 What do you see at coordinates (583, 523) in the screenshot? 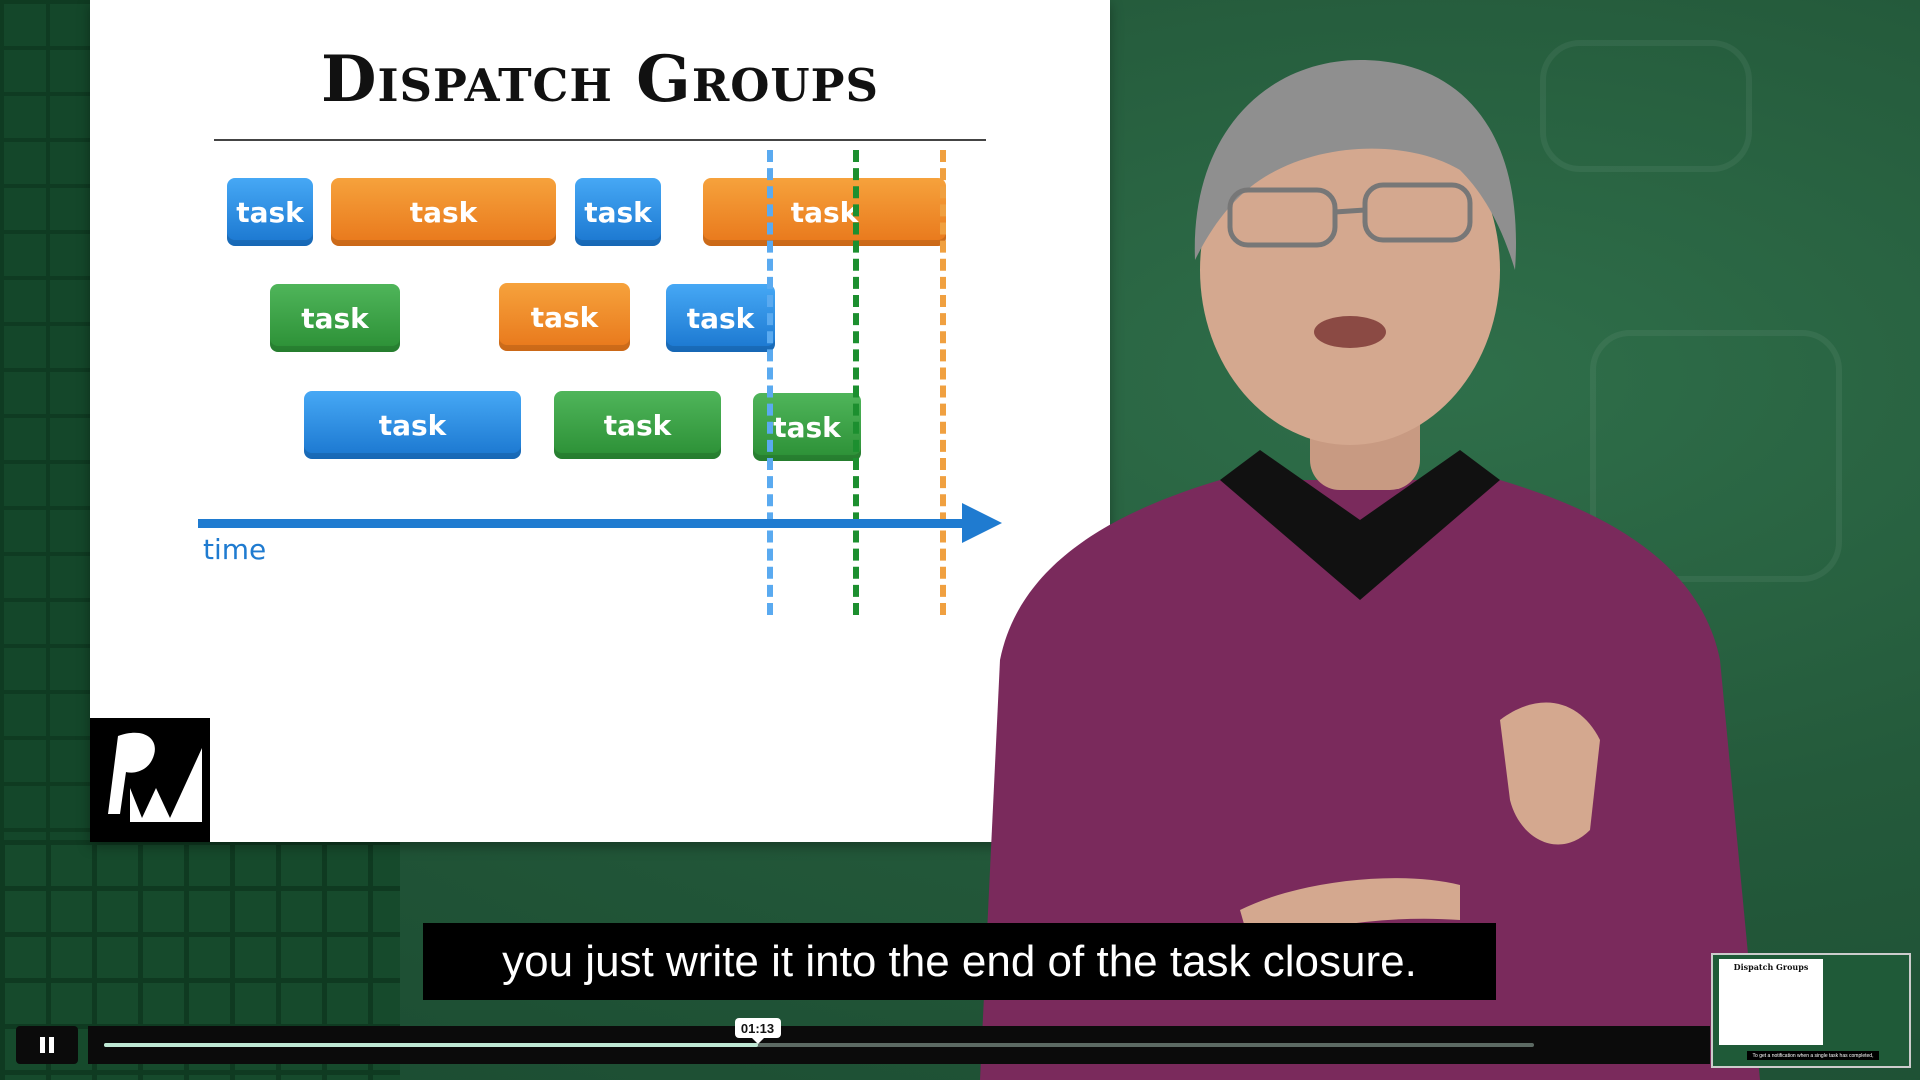
I see `time-axis` at bounding box center [583, 523].